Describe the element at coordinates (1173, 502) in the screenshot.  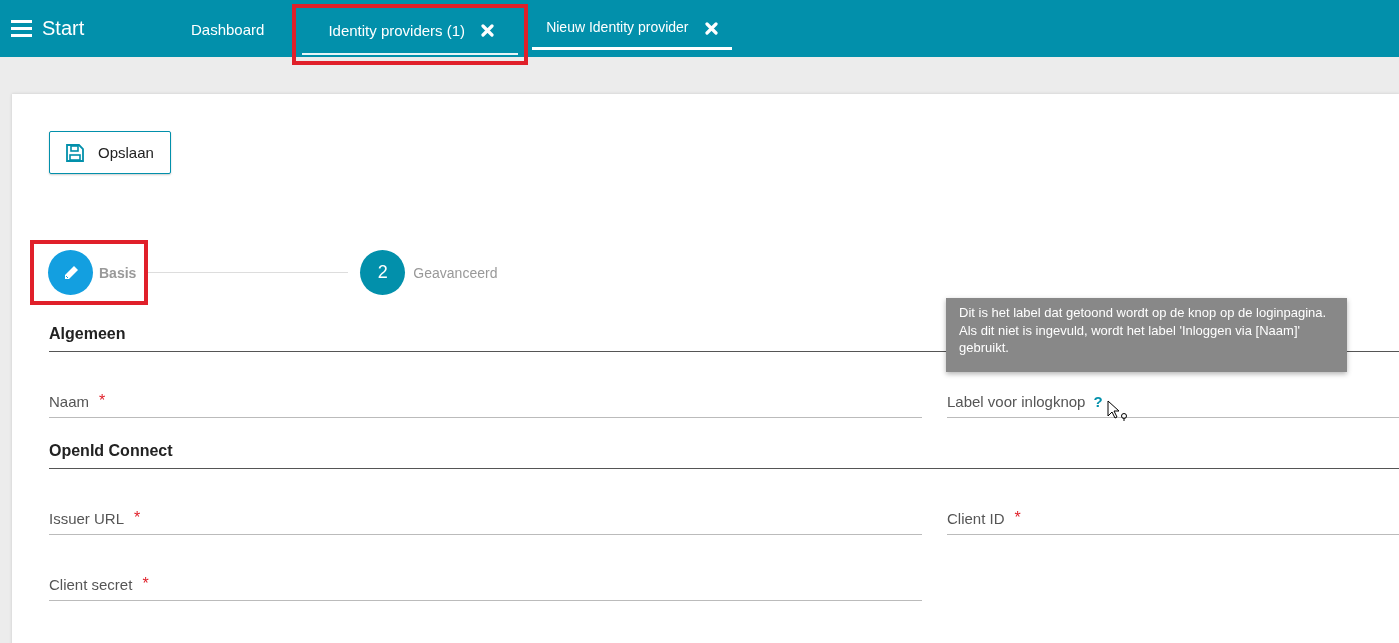
I see `input-field: Client ID *` at that location.